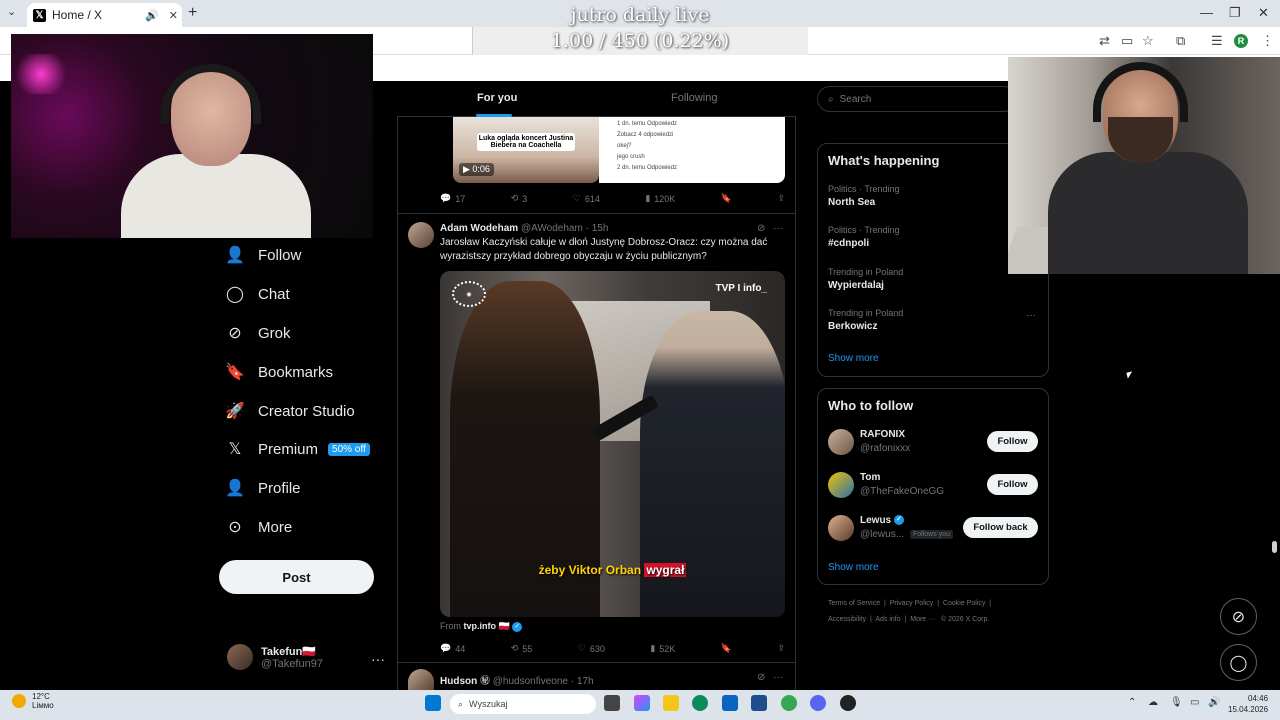 Image resolution: width=1280 pixels, height=720 pixels. What do you see at coordinates (458, 681) in the screenshot?
I see `tweet-author-name: Hudson` at bounding box center [458, 681].